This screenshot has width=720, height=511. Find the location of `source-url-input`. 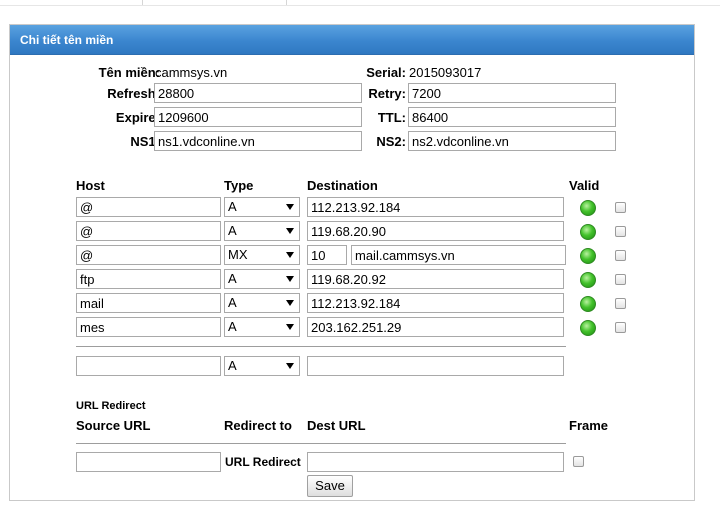

source-url-input is located at coordinates (148, 462).